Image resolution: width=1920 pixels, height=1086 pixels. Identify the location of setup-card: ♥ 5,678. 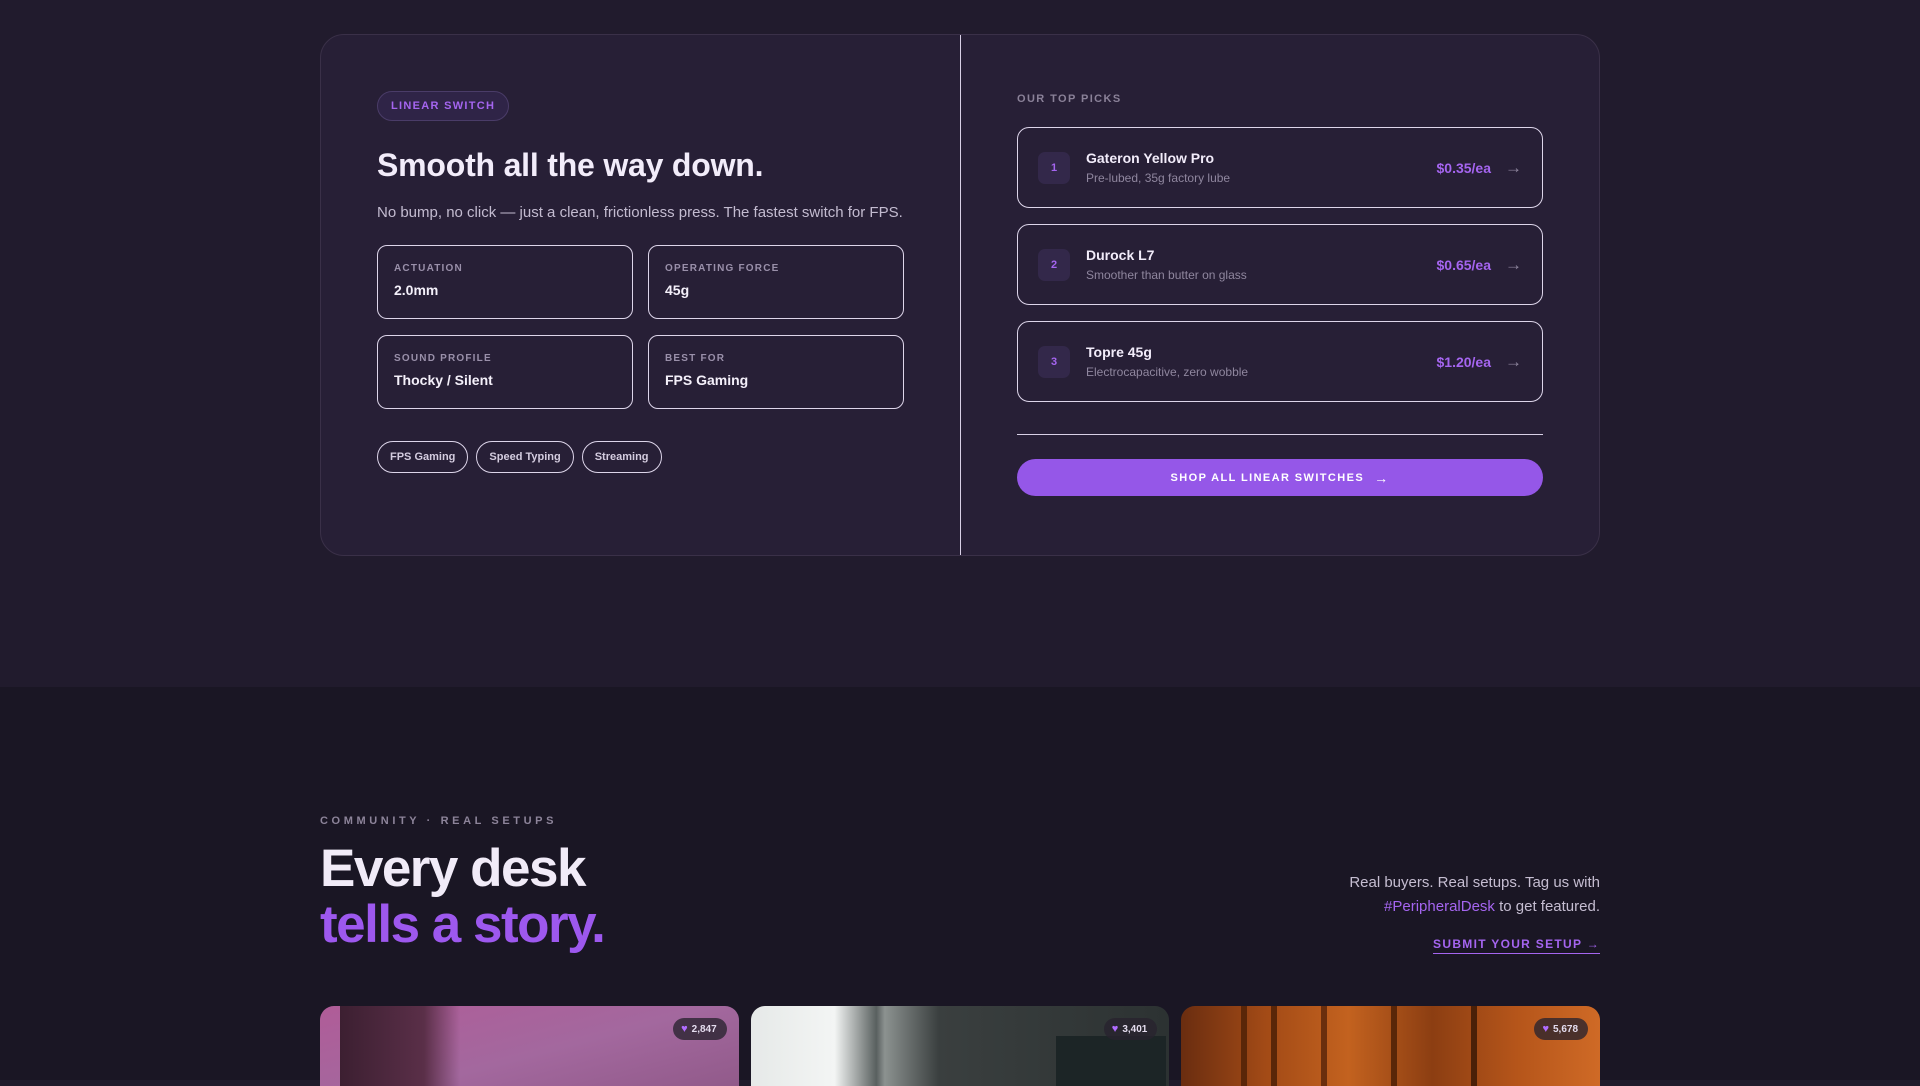
(1391, 1046).